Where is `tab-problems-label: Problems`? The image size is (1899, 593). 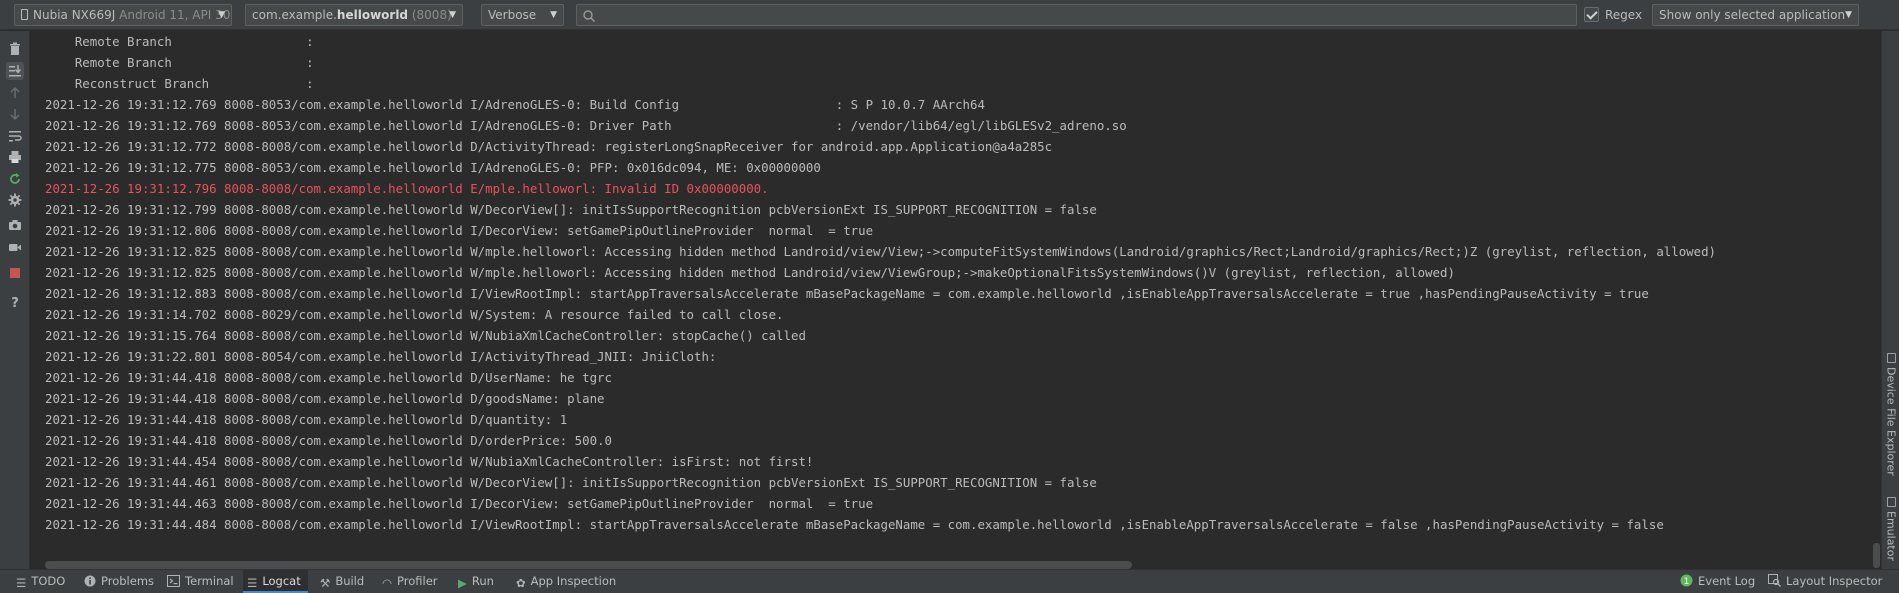 tab-problems-label: Problems is located at coordinates (128, 581).